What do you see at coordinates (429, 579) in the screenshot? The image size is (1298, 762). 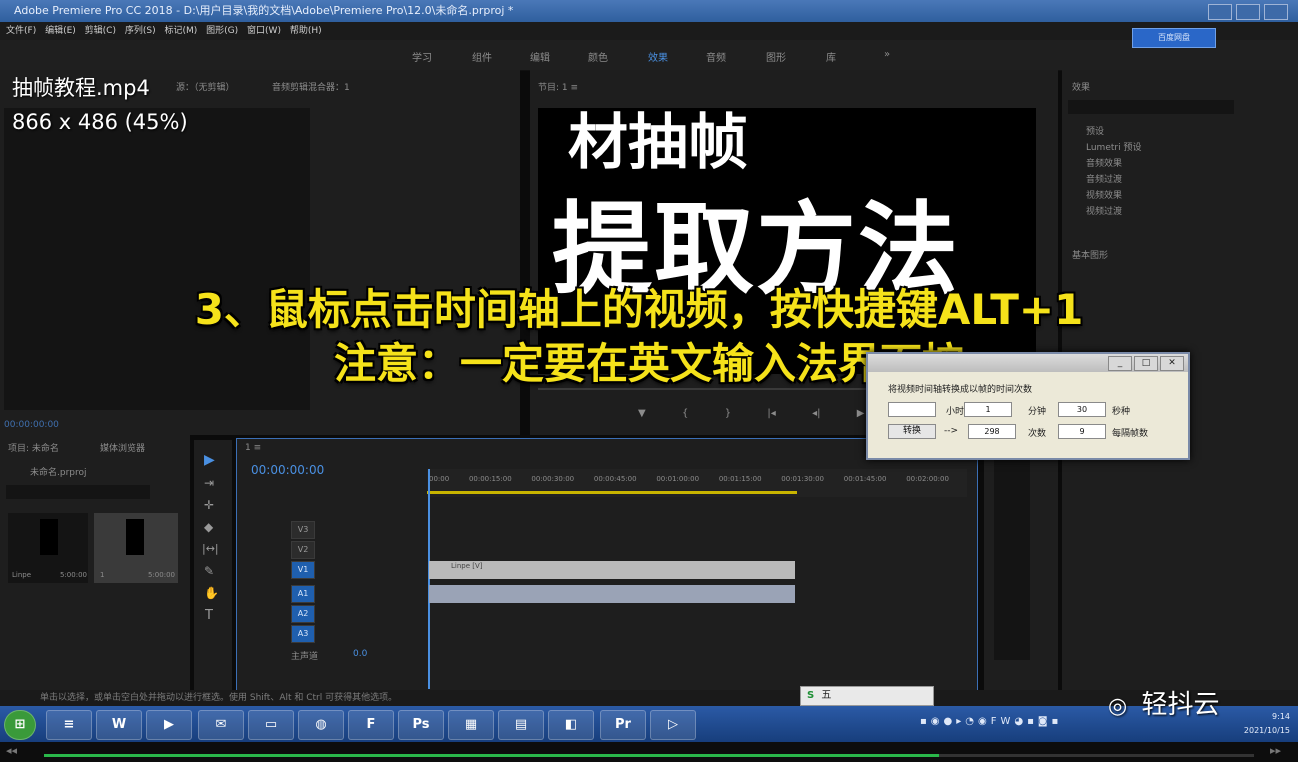 I see `playhead` at bounding box center [429, 579].